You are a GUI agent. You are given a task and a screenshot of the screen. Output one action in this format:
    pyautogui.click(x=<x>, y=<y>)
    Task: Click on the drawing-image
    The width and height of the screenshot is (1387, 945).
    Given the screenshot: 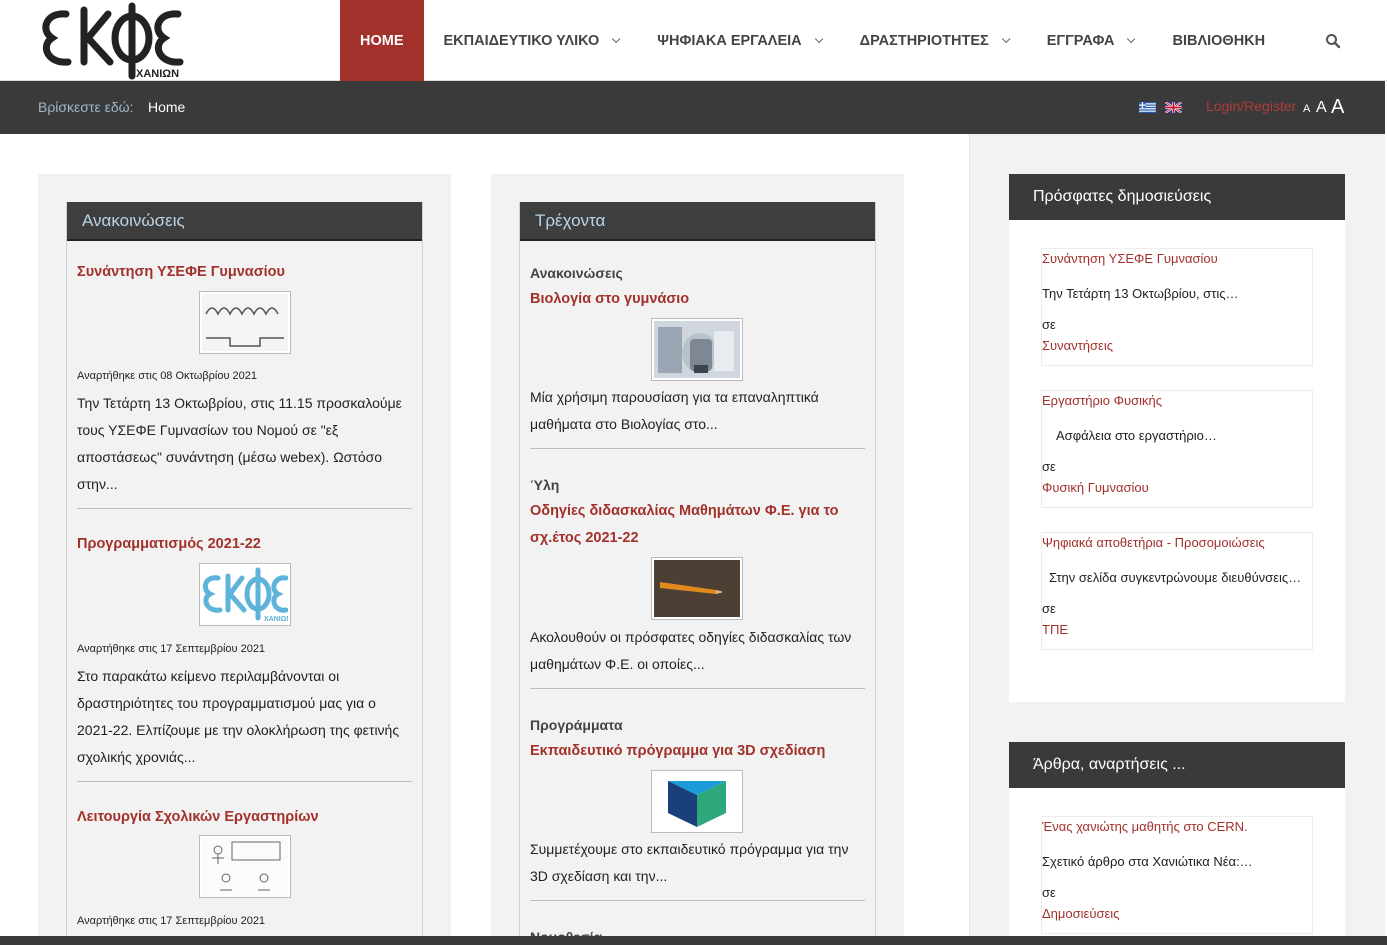 What is the action you would take?
    pyautogui.click(x=245, y=322)
    